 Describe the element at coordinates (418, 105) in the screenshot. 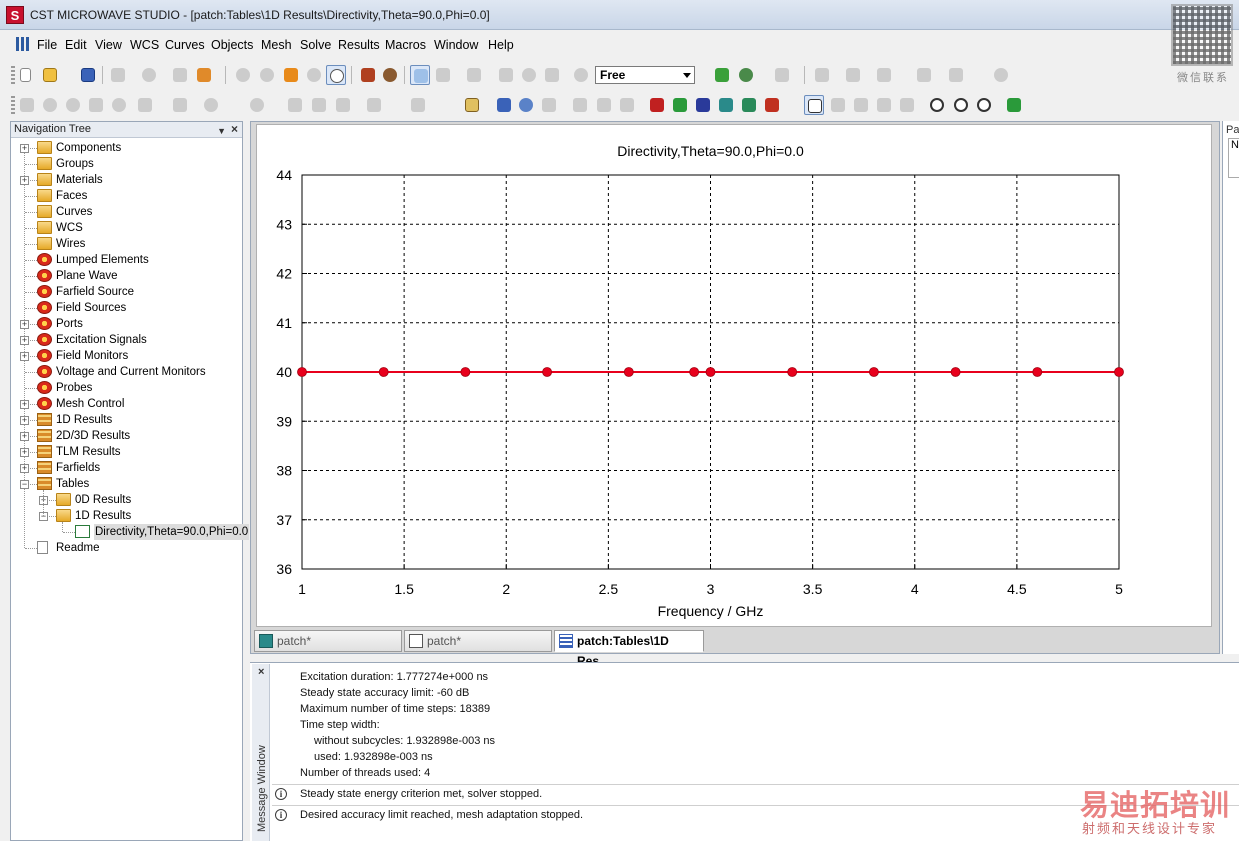

I see `add-port-button` at that location.